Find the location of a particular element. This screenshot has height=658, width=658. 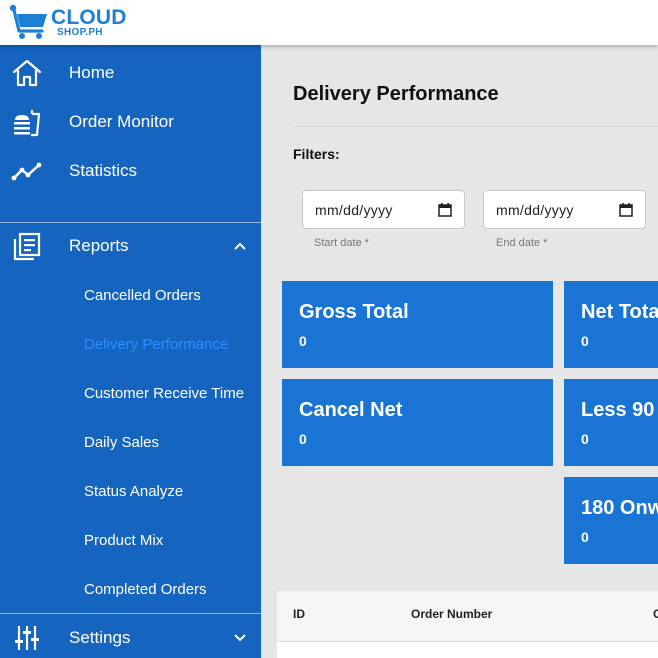

order-monitor-icon is located at coordinates (27, 123).